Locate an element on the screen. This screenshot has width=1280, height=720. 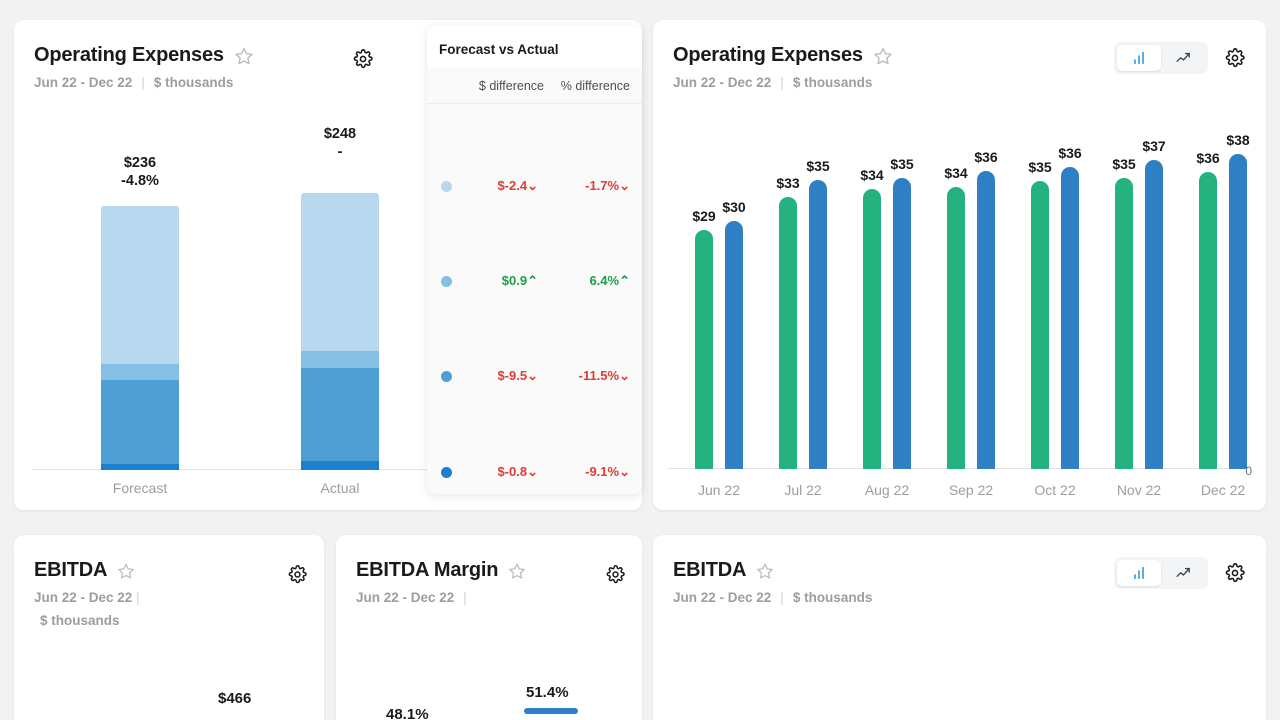
percent-difference-value: -11.5%⌄ is located at coordinates (604, 375).